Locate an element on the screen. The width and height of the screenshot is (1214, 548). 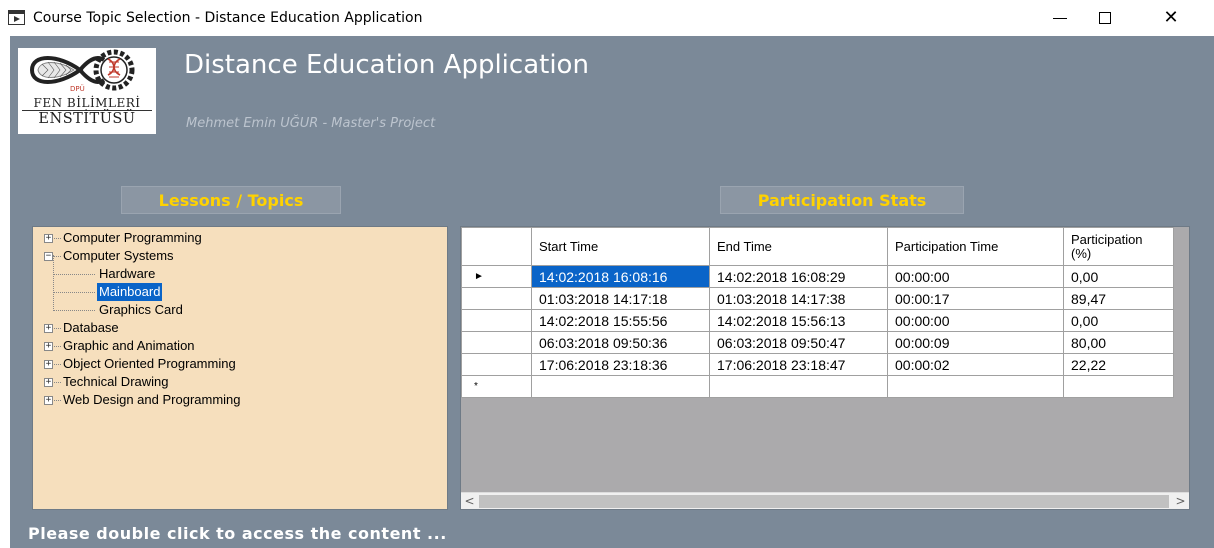
tree-node-graphic-animation: + Graphic and Animation is located at coordinates (233, 346).